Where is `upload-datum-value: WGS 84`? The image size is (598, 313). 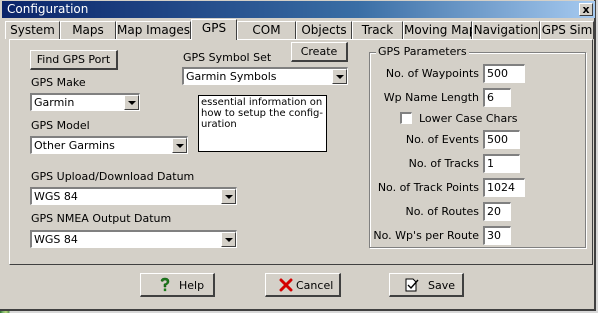
upload-datum-value: WGS 84 is located at coordinates (56, 196).